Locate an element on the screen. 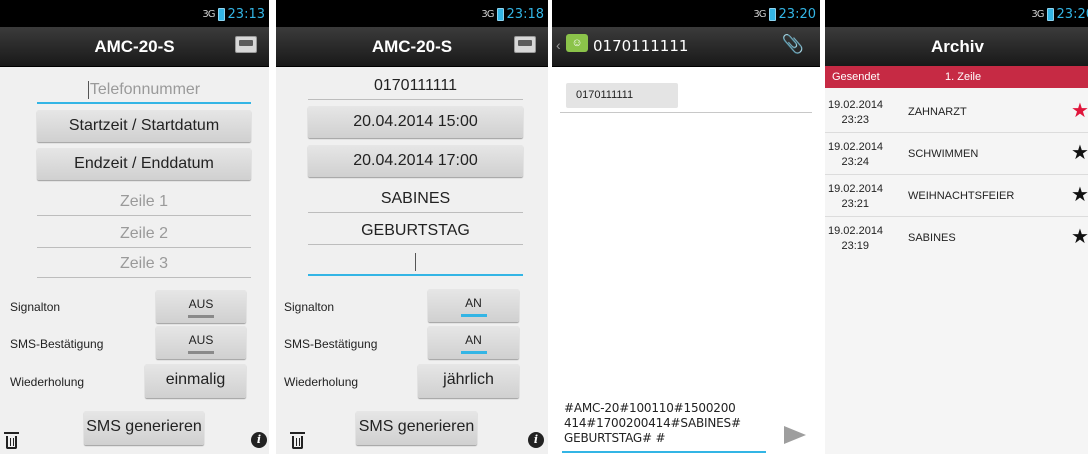  status-clock: 23:20 is located at coordinates (1072, 14).